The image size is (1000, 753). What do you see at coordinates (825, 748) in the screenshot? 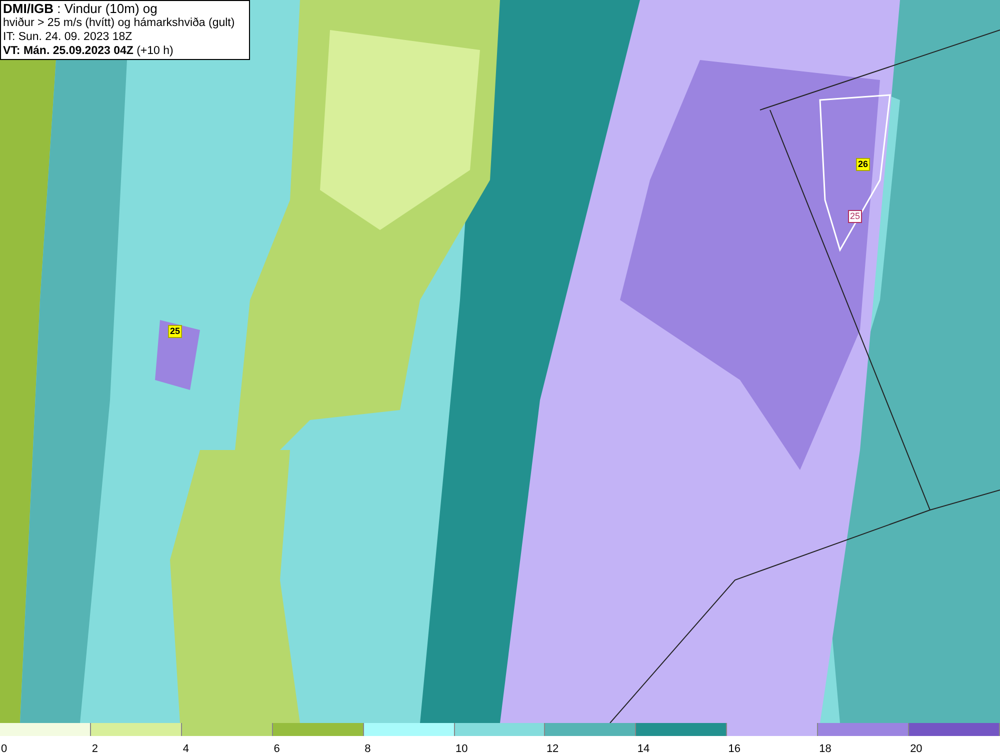
I see `legend-tick: 18` at bounding box center [825, 748].